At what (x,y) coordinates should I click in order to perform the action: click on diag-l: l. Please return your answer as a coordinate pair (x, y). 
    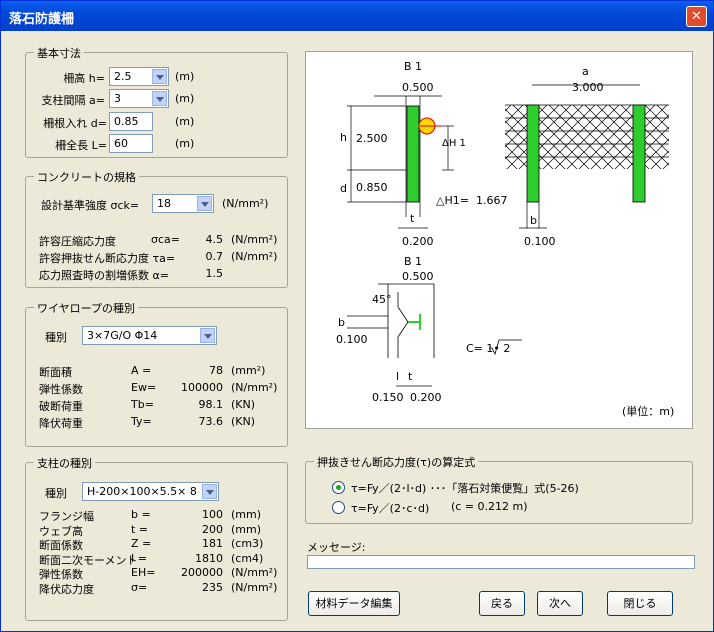
    Looking at the image, I should click on (398, 376).